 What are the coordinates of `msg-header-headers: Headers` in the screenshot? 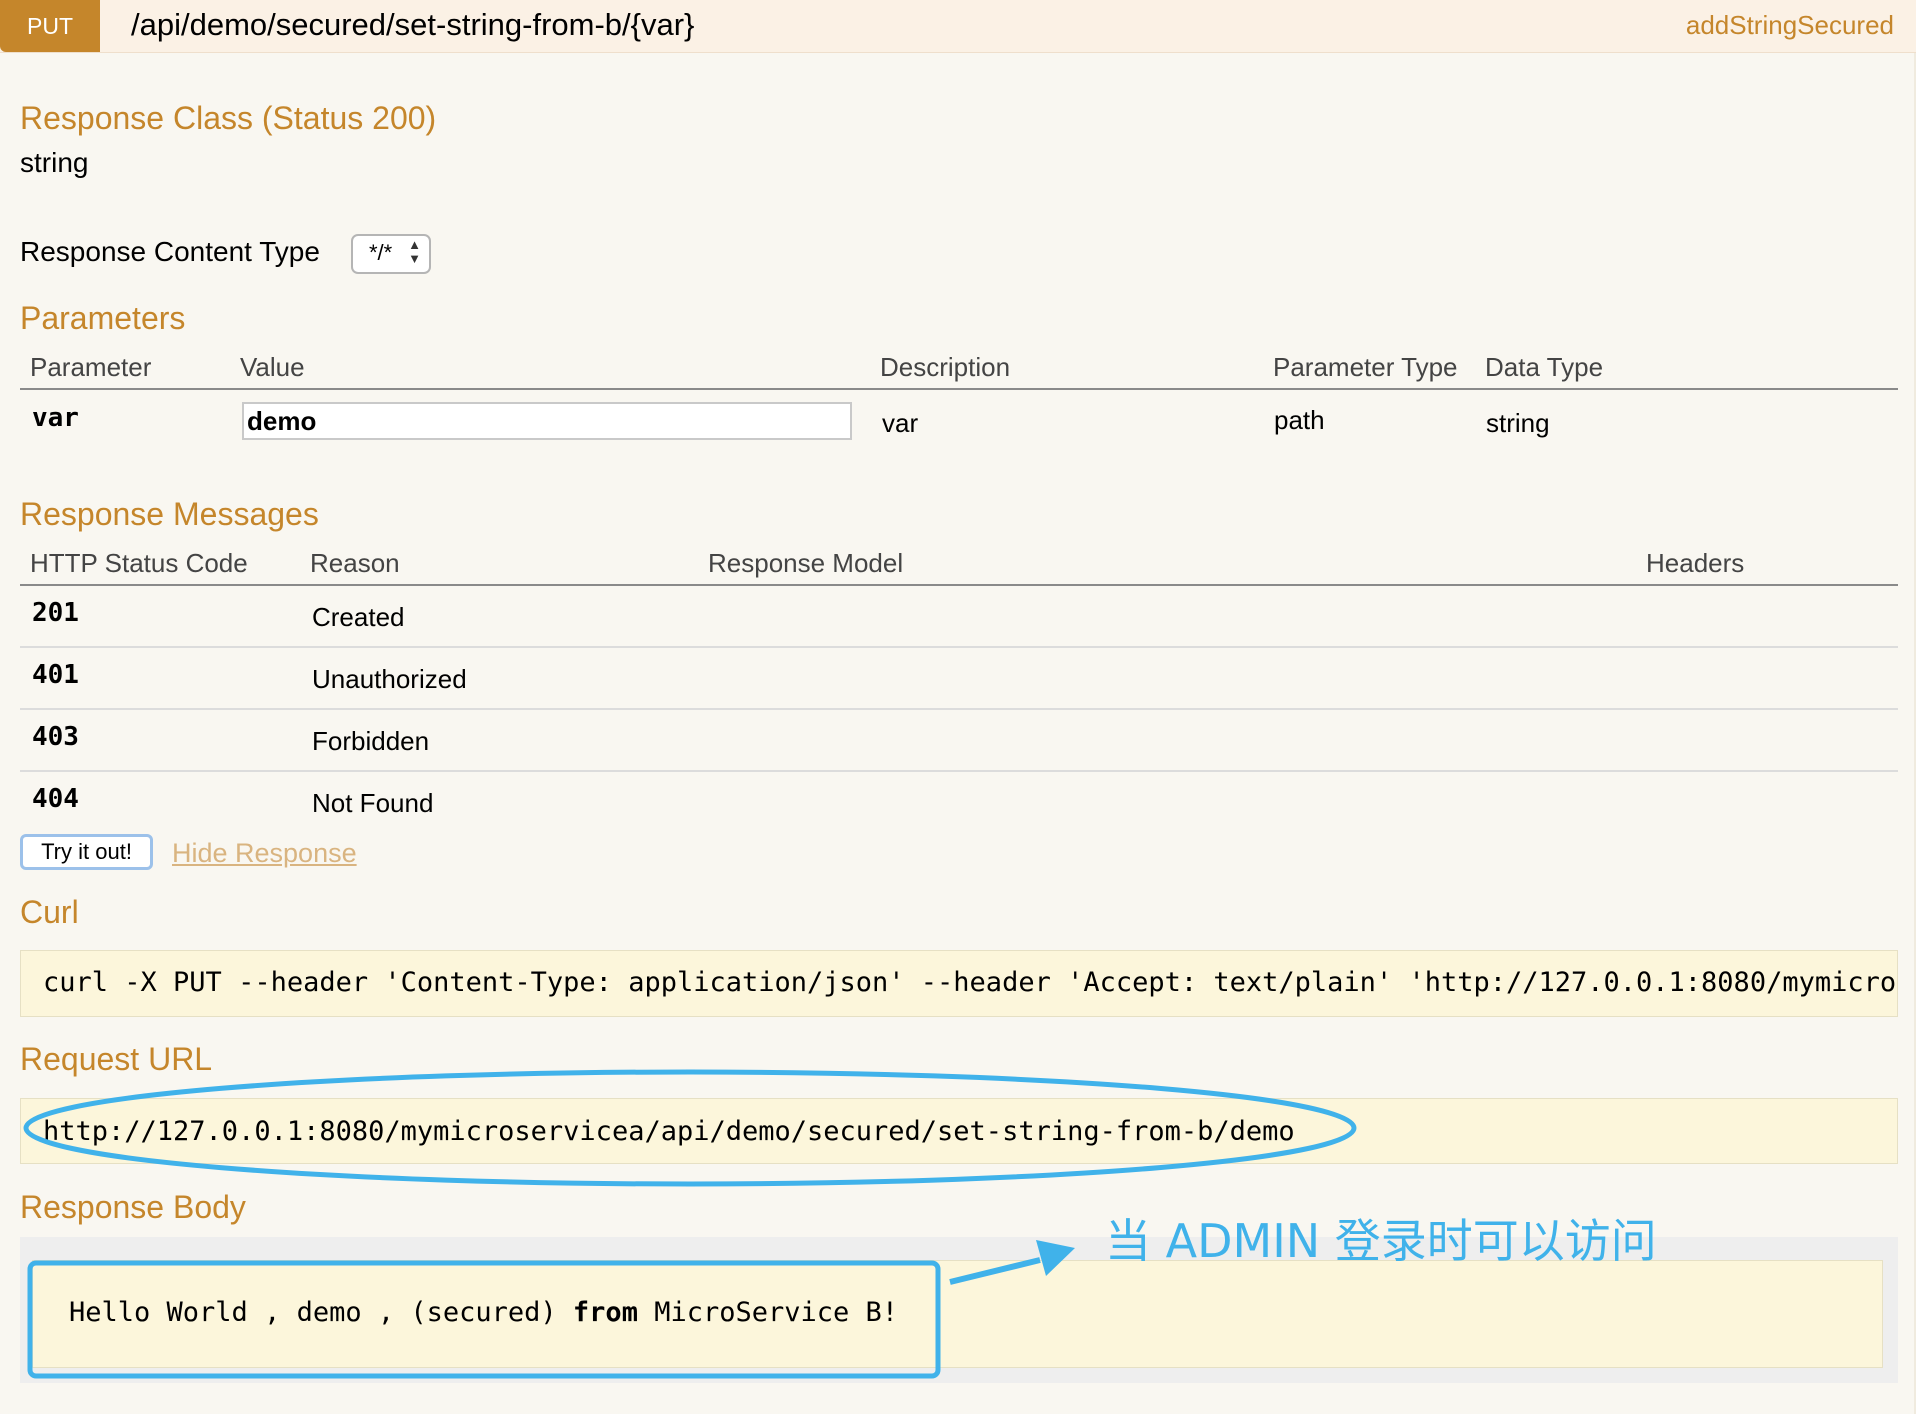 It's located at (1695, 563).